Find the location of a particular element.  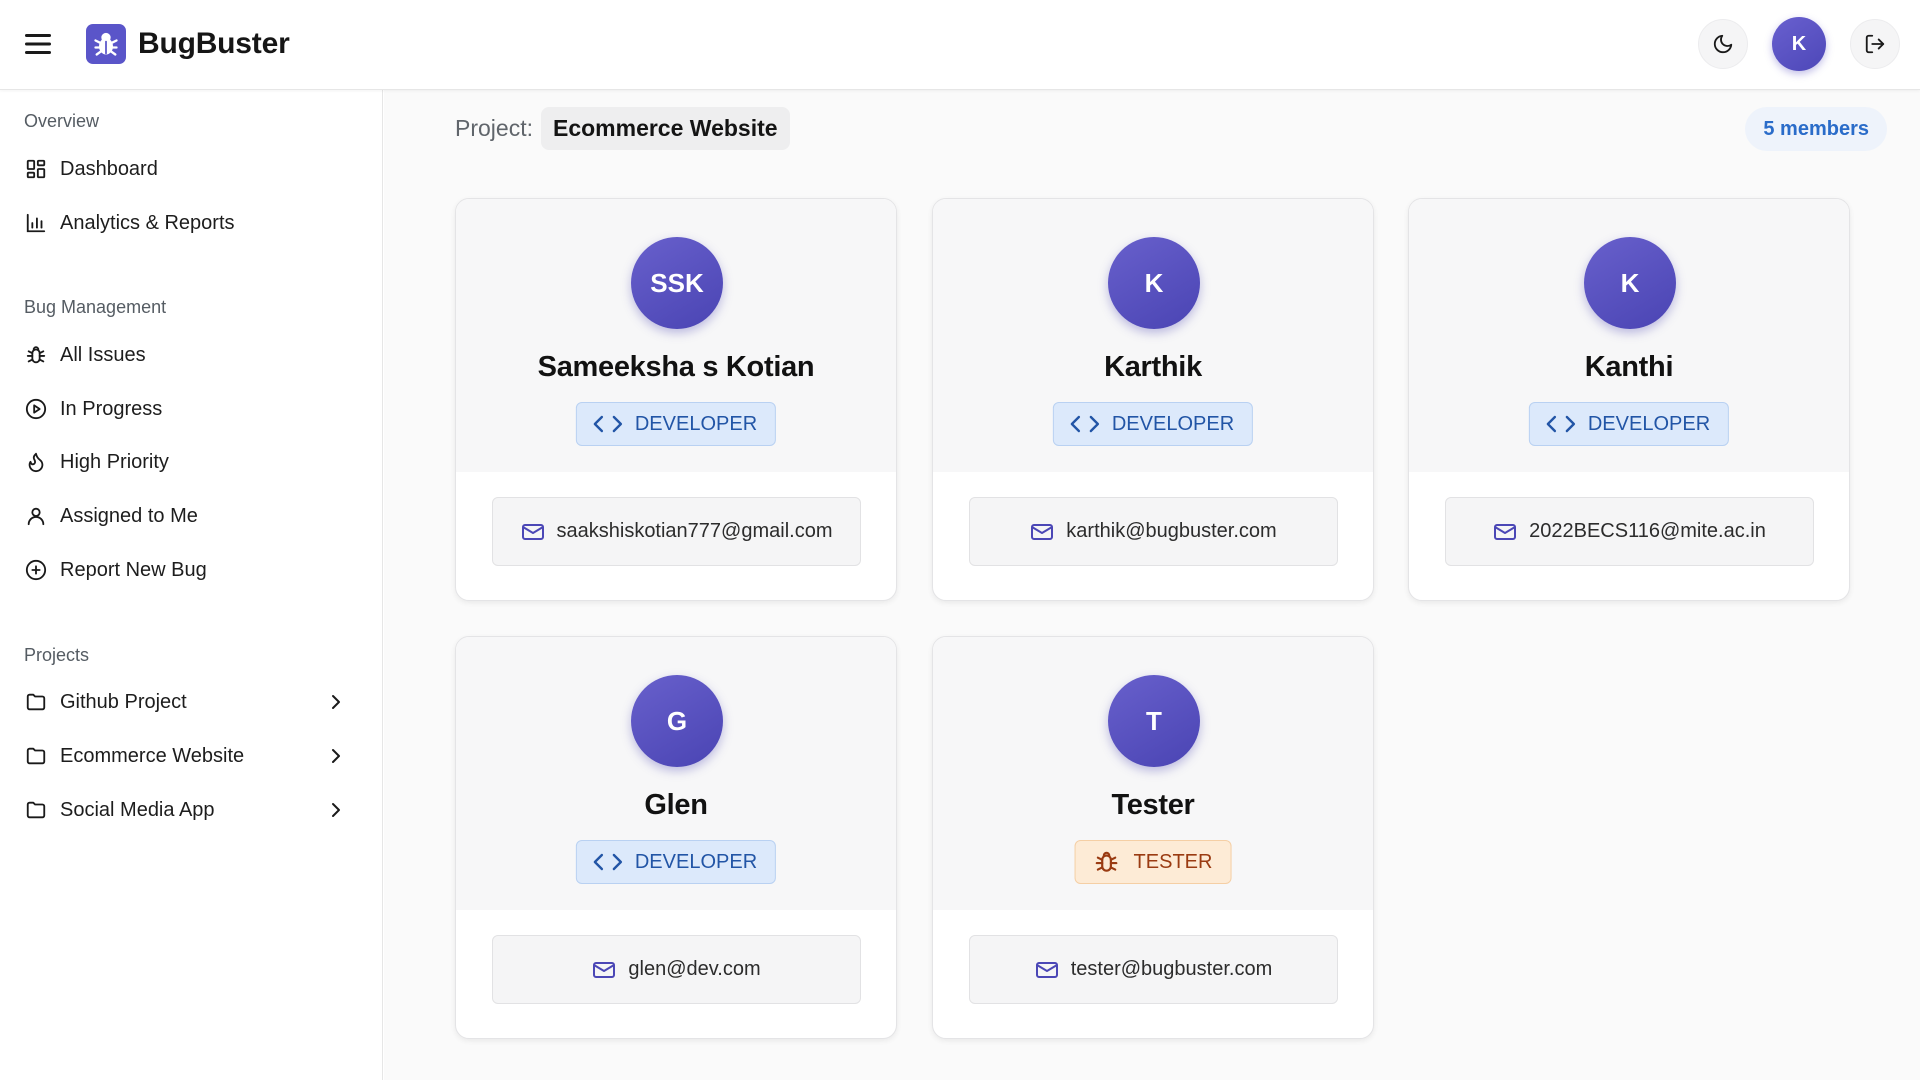

member-avatar: G is located at coordinates (677, 721).